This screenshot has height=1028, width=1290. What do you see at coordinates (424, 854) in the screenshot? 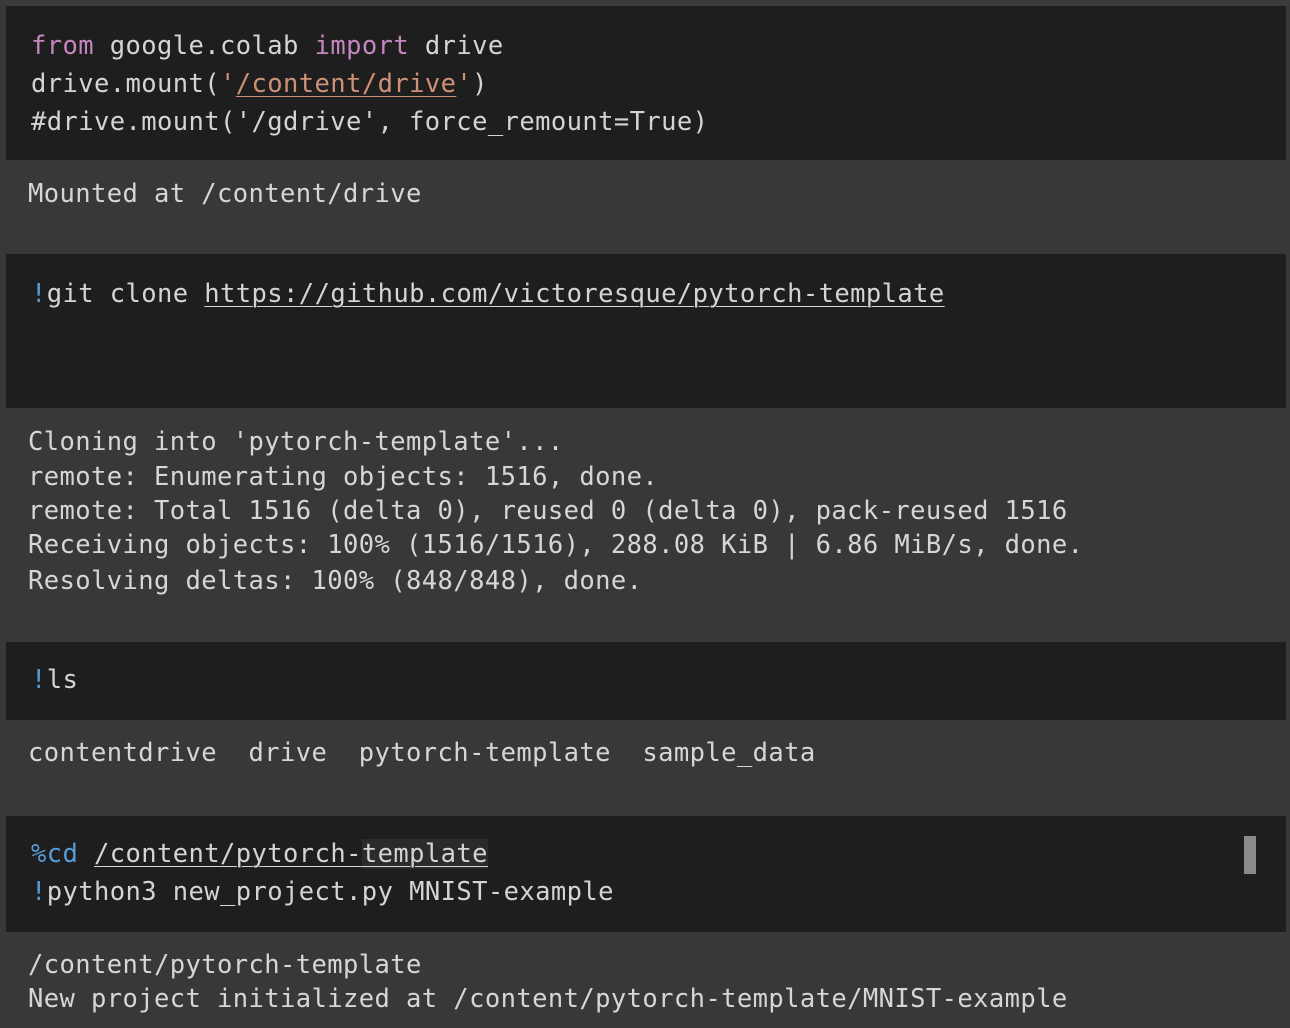
I see `cd-path-link-highlight: template` at bounding box center [424, 854].